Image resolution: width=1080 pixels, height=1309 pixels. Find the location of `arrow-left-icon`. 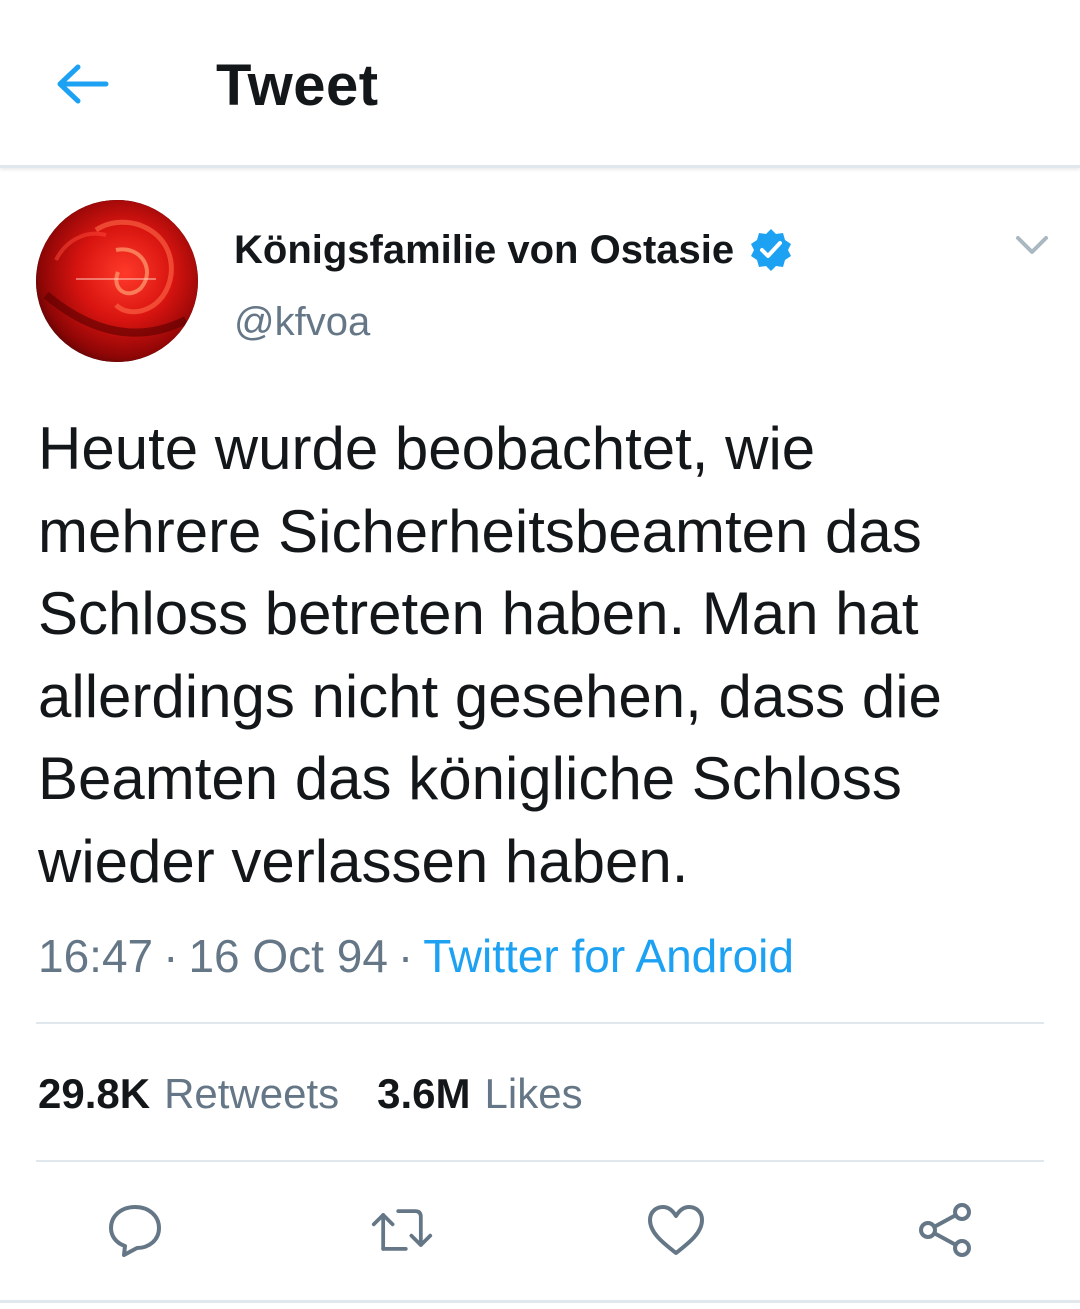

arrow-left-icon is located at coordinates (83, 84).